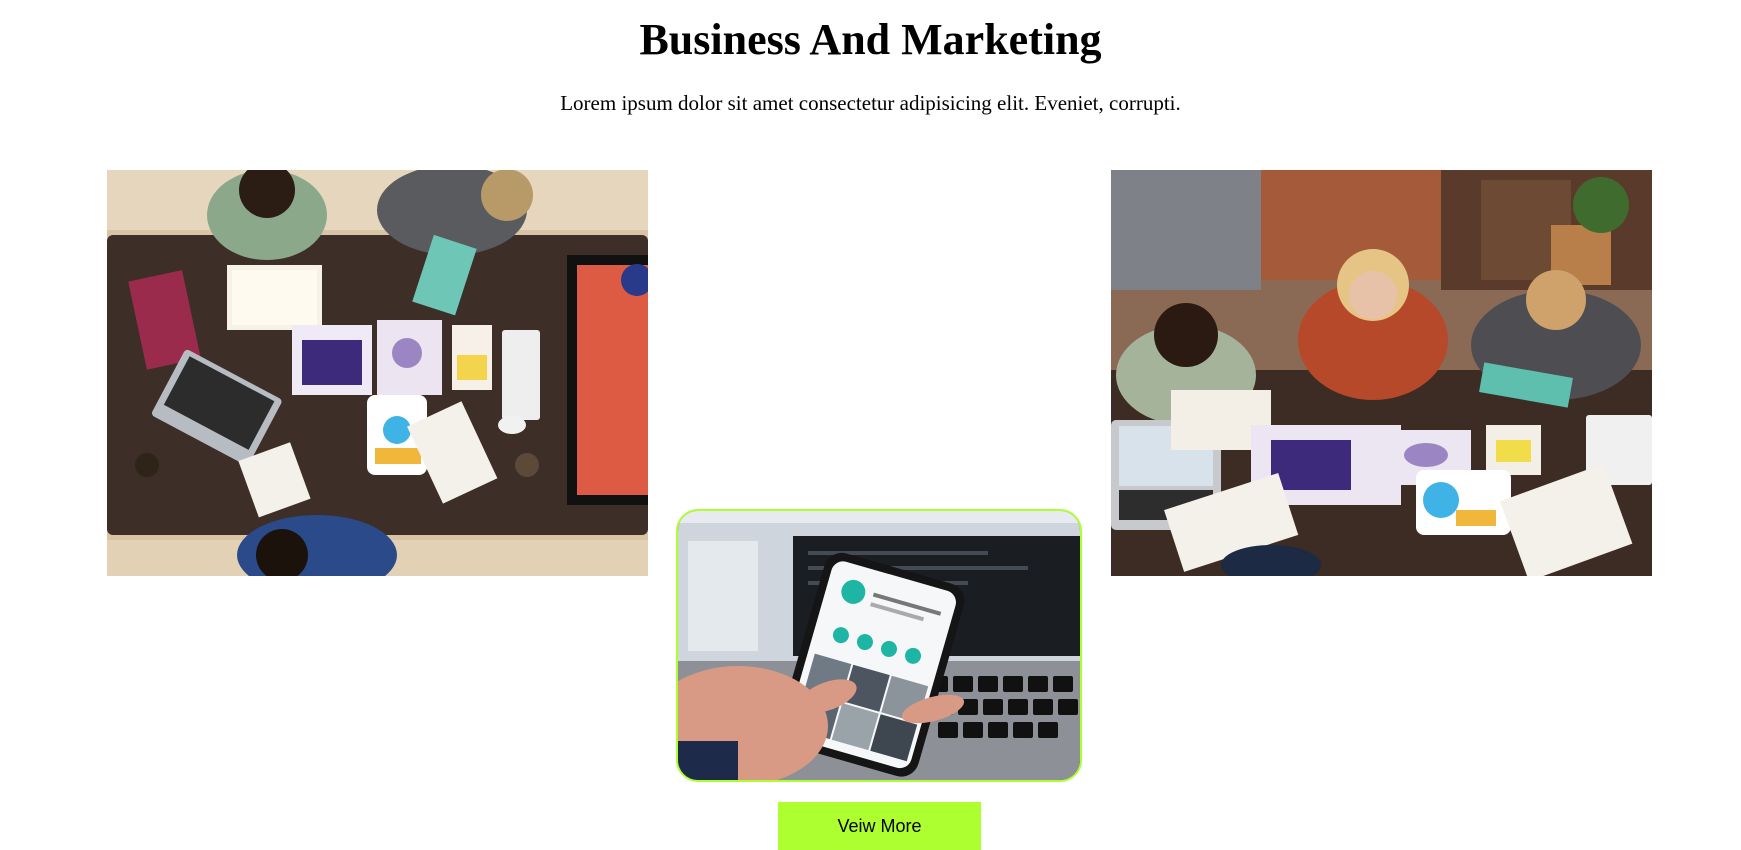 This screenshot has height=850, width=1741. What do you see at coordinates (1381, 373) in the screenshot?
I see `team-meeting-photo` at bounding box center [1381, 373].